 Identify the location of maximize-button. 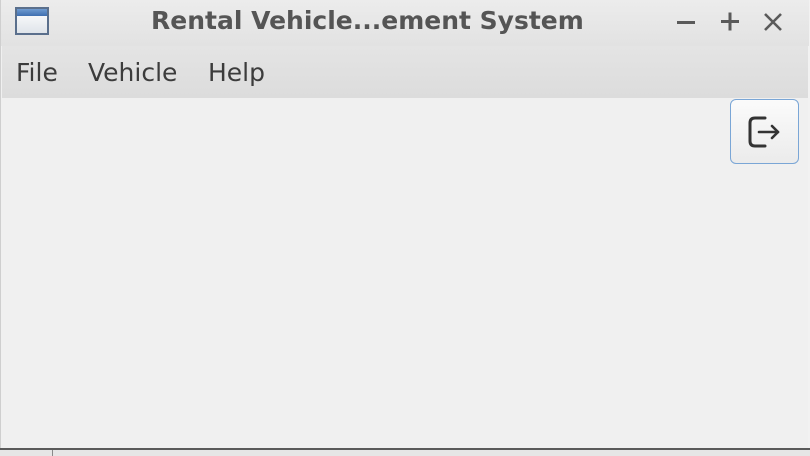
(730, 20).